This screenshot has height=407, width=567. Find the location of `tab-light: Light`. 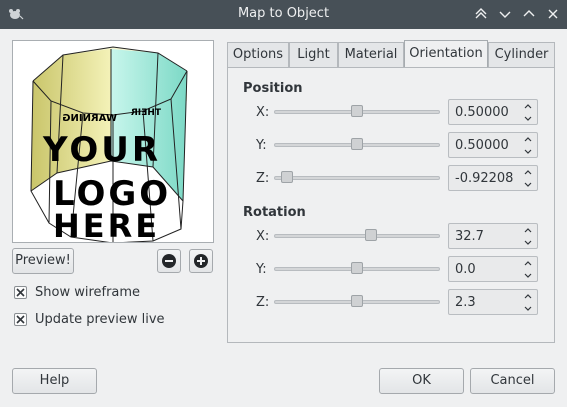

tab-light: Light is located at coordinates (313, 54).